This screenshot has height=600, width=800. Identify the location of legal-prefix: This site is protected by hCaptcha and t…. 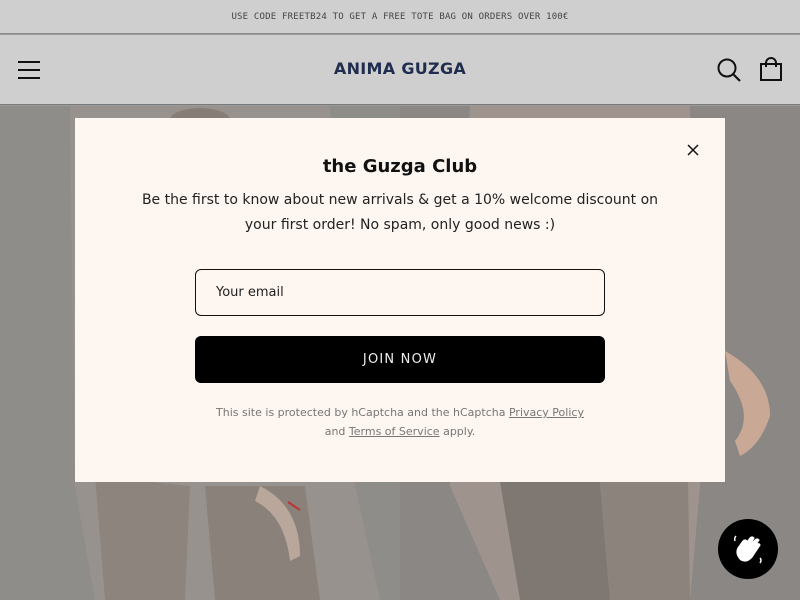
(361, 412).